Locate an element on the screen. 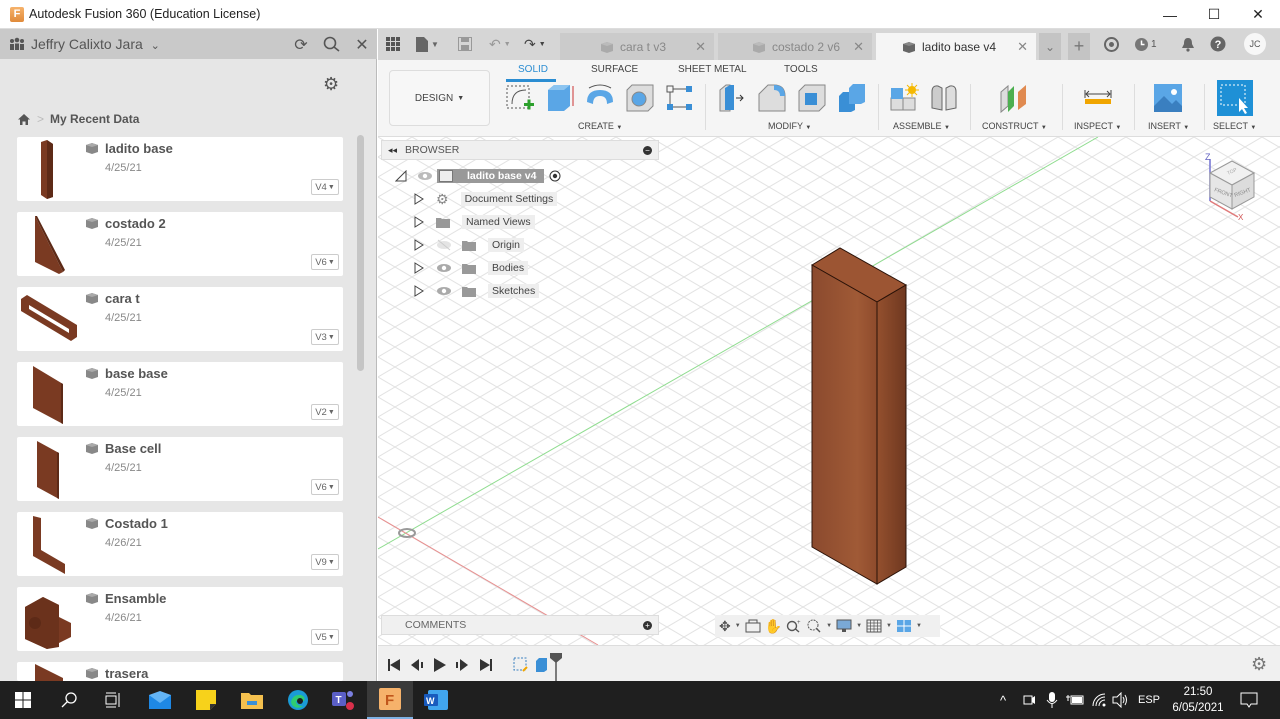 Image resolution: width=1280 pixels, height=719 pixels. microphone-icon is located at coordinates (1052, 700).